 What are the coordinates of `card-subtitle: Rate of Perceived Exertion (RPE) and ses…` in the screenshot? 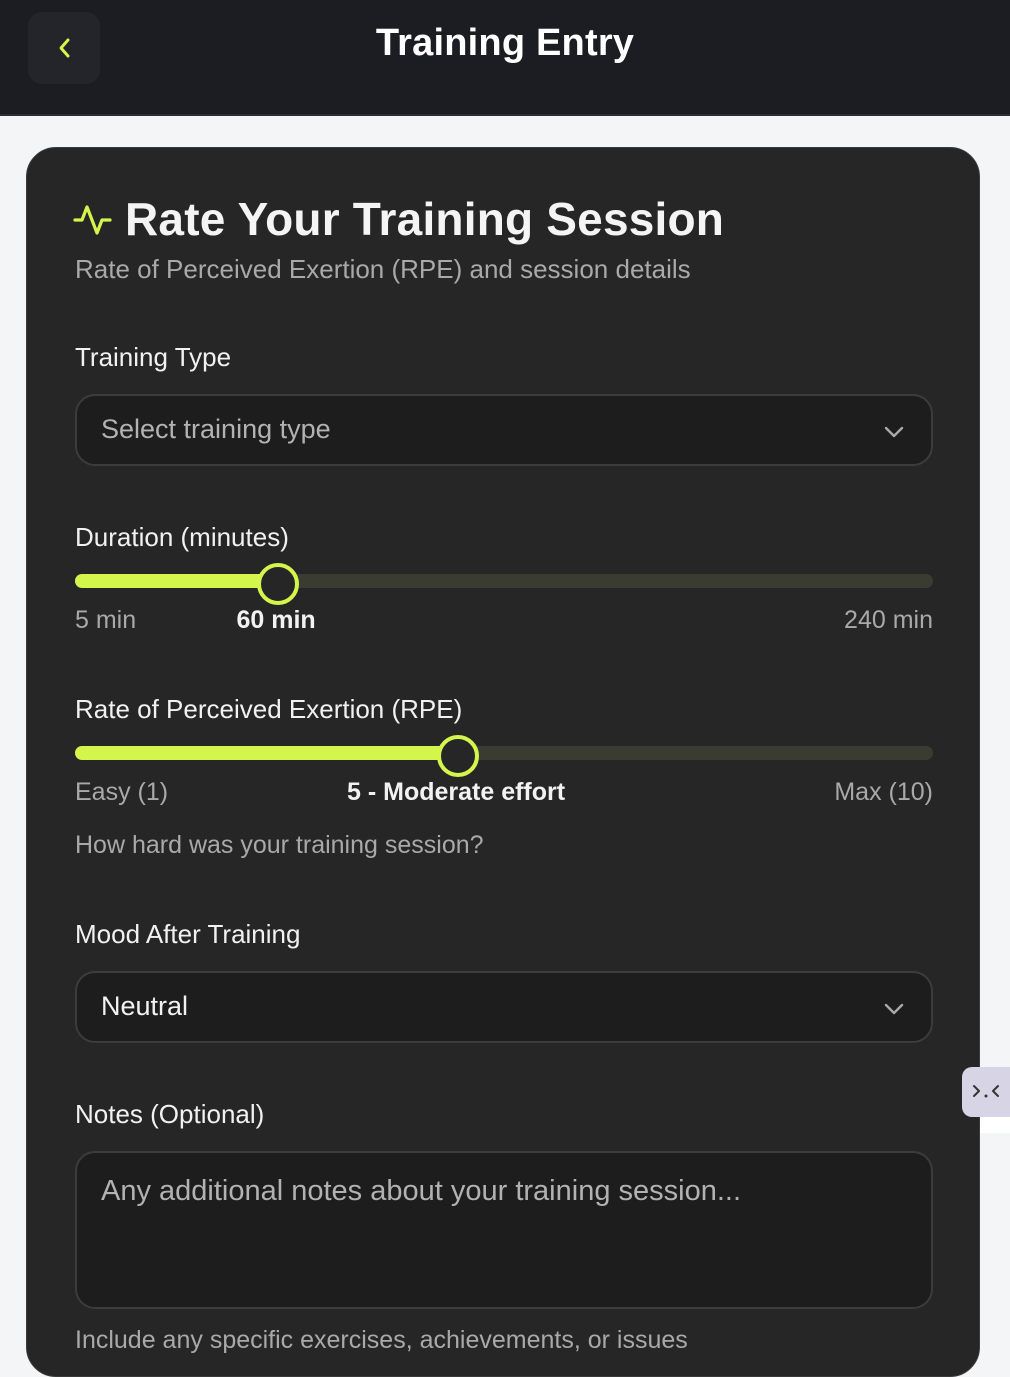 It's located at (383, 269).